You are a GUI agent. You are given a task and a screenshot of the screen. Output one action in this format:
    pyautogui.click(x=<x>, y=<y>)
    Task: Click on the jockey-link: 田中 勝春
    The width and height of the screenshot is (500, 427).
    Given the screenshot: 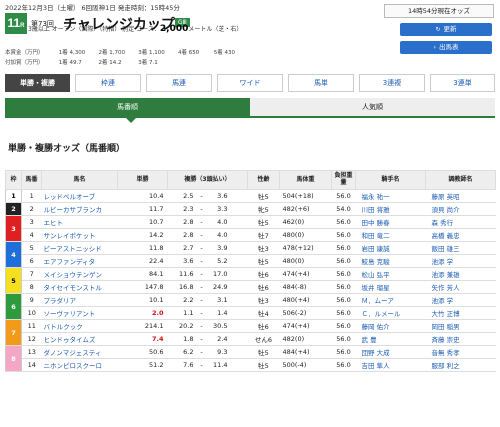 What is the action you would take?
    pyautogui.click(x=376, y=223)
    